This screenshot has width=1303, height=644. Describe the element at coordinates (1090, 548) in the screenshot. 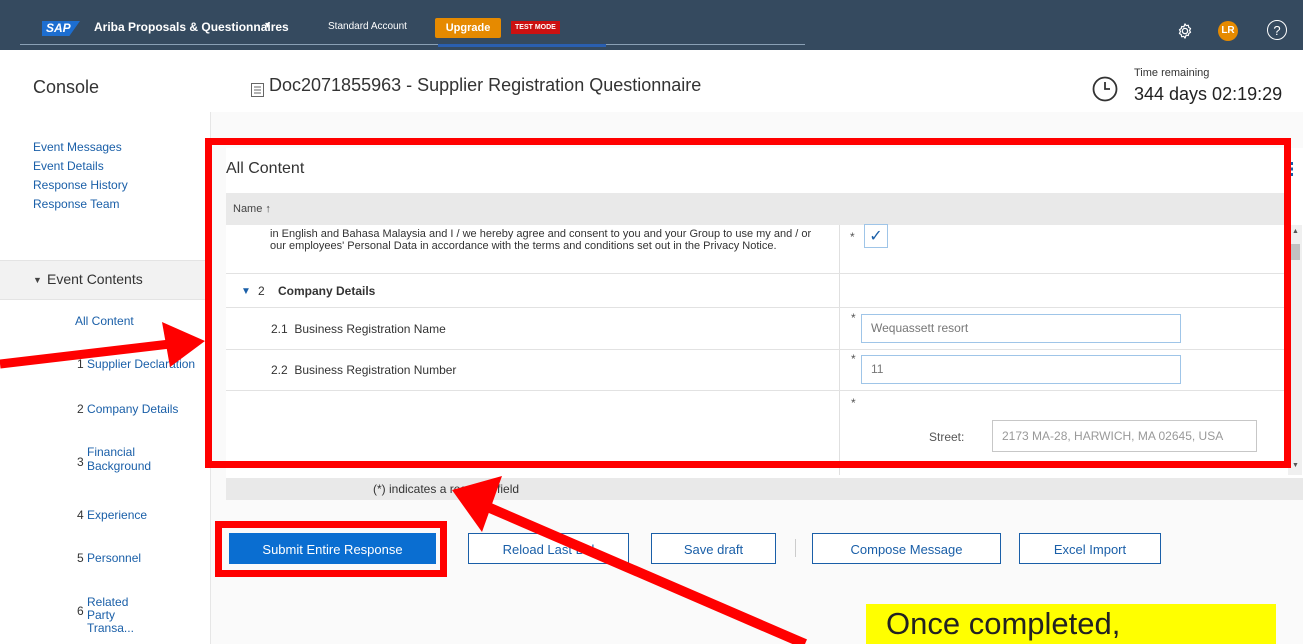

I see `excel-import-button: Excel Import` at that location.